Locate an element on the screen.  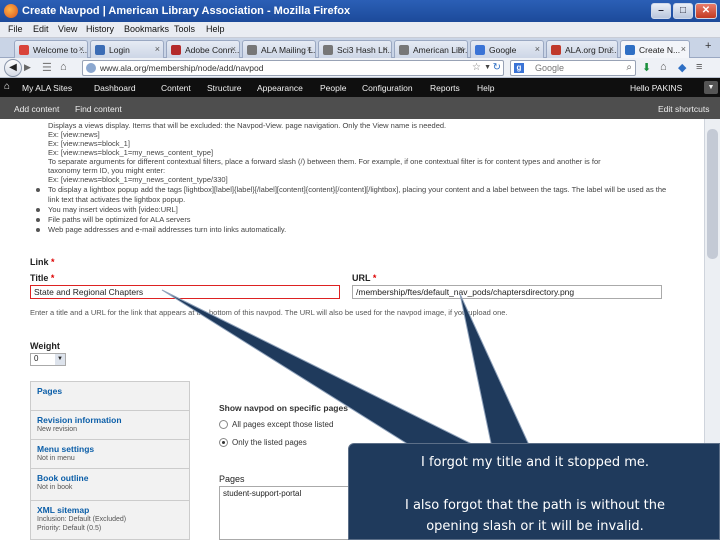
vertical-tab-menu-settings: Menu settings Not in menu is located at coordinates (110, 454).